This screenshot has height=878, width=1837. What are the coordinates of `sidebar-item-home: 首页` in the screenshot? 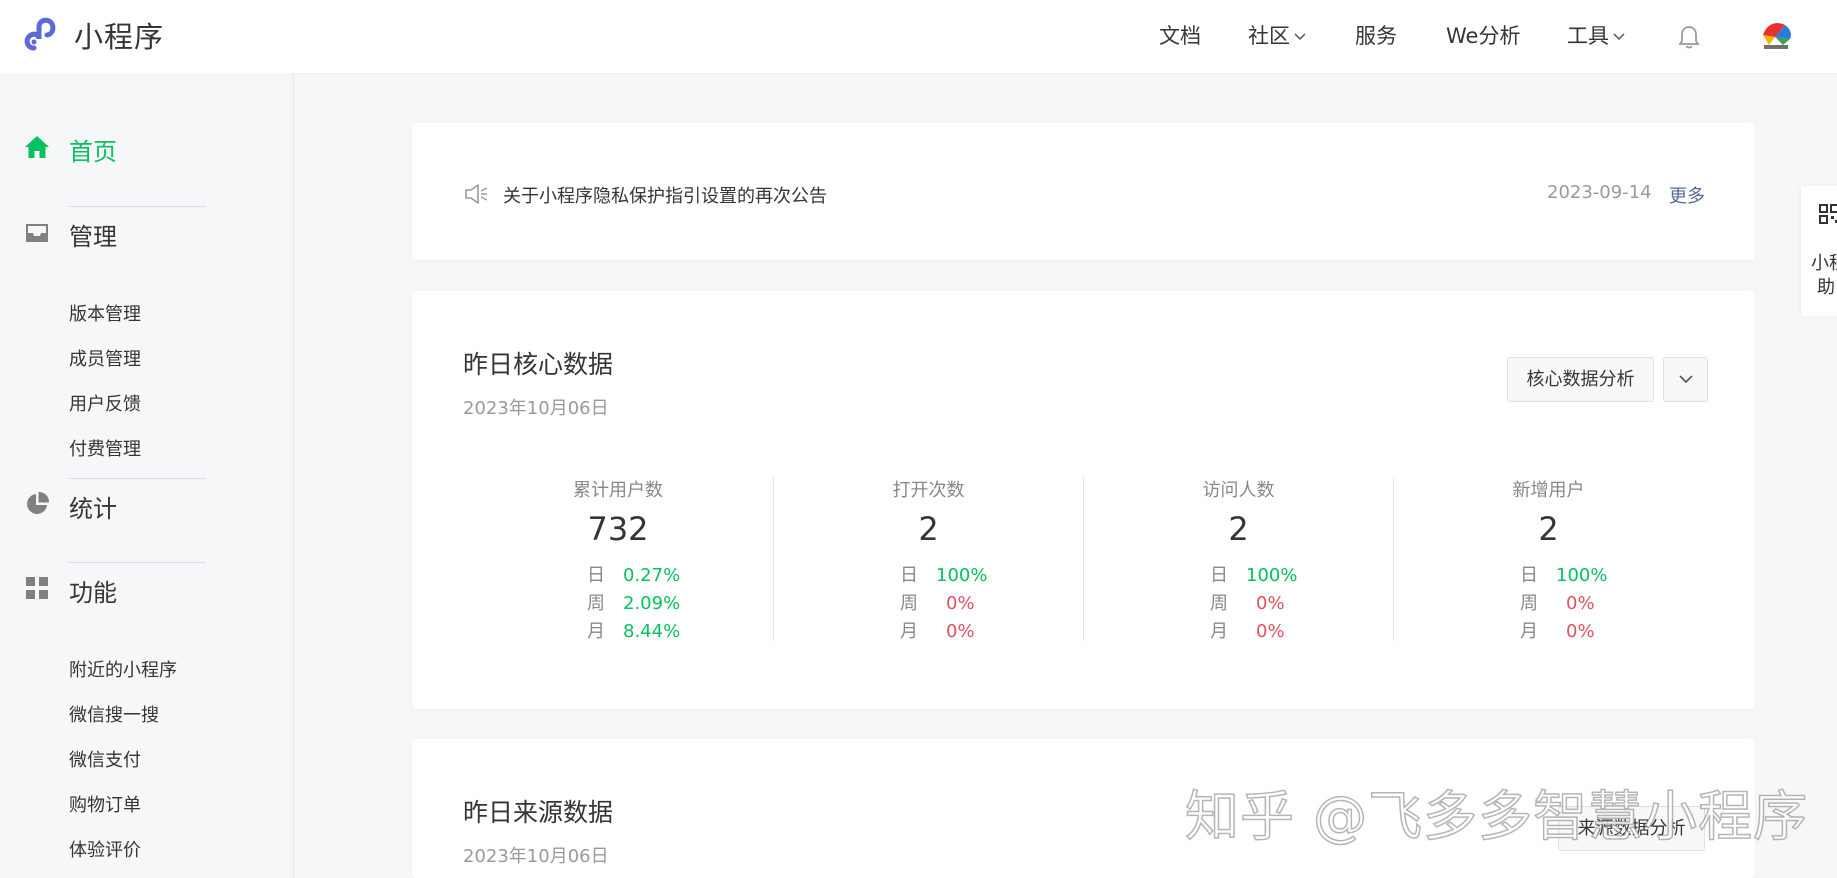 It's located at (147, 147).